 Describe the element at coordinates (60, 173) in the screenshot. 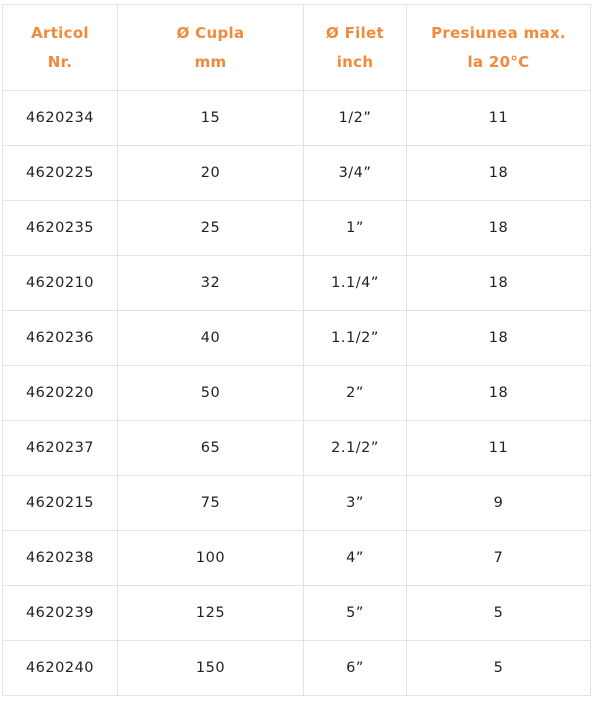

I see `cell-article-number: 4620225` at that location.